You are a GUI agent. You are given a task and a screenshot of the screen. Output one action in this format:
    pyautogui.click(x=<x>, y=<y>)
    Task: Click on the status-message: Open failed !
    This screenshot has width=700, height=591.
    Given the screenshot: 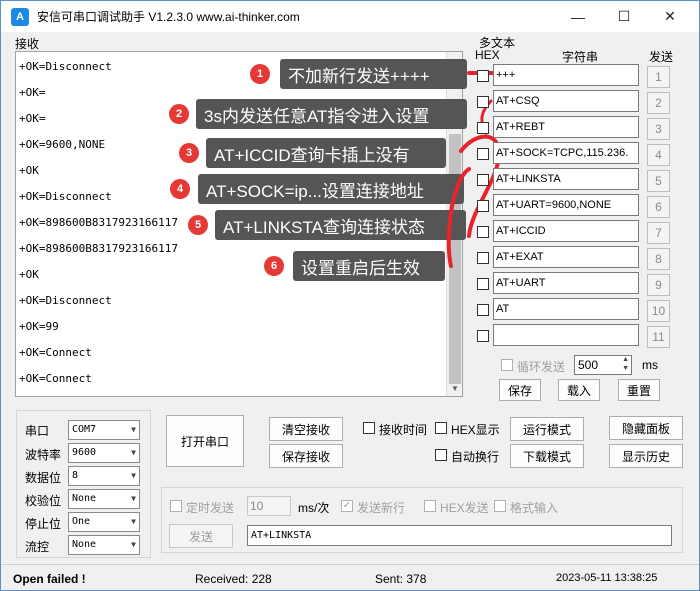 What is the action you would take?
    pyautogui.click(x=49, y=579)
    